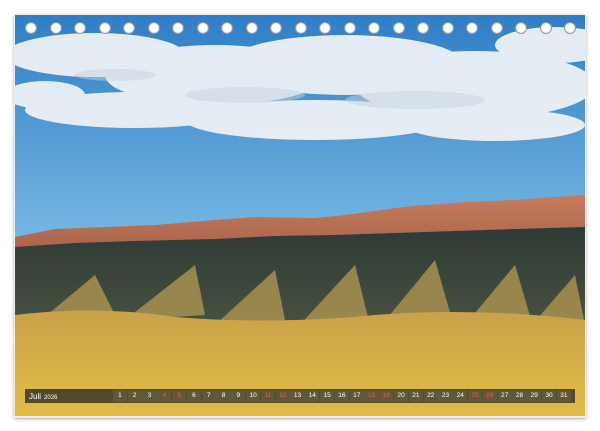  I want to click on spiral-binding, so click(300, 31).